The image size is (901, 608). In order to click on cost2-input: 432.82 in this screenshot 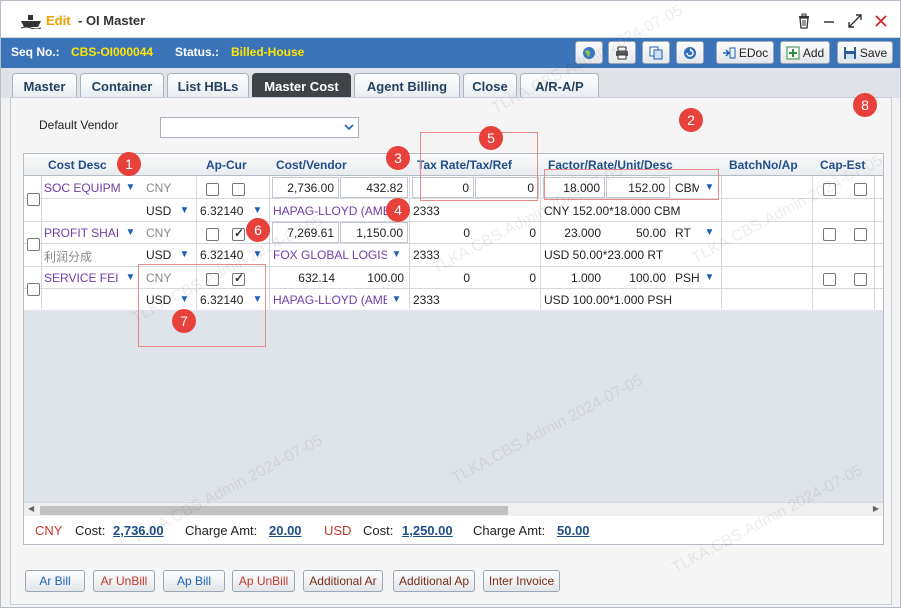, I will do `click(374, 187)`.